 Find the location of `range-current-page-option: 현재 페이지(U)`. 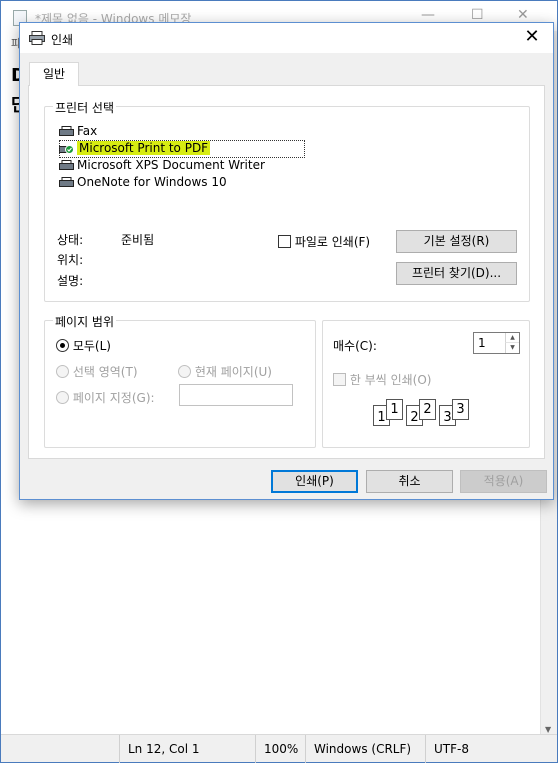

range-current-page-option: 현재 페이지(U) is located at coordinates (225, 371).